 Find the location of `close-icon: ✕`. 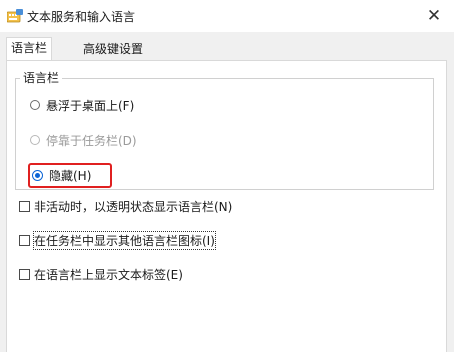

close-icon: ✕ is located at coordinates (434, 16).